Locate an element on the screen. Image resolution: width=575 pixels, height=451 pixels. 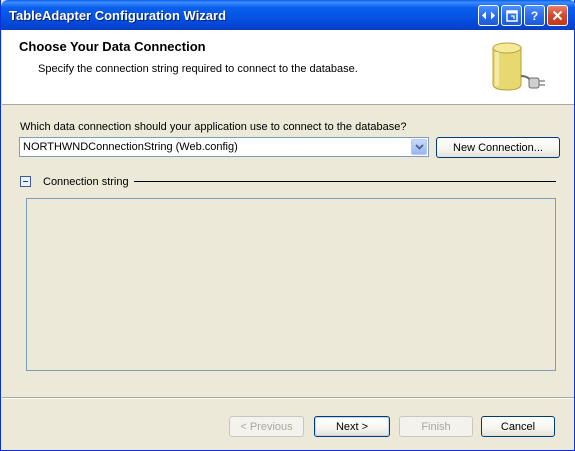
footer-divider-highlight is located at coordinates (288, 398).